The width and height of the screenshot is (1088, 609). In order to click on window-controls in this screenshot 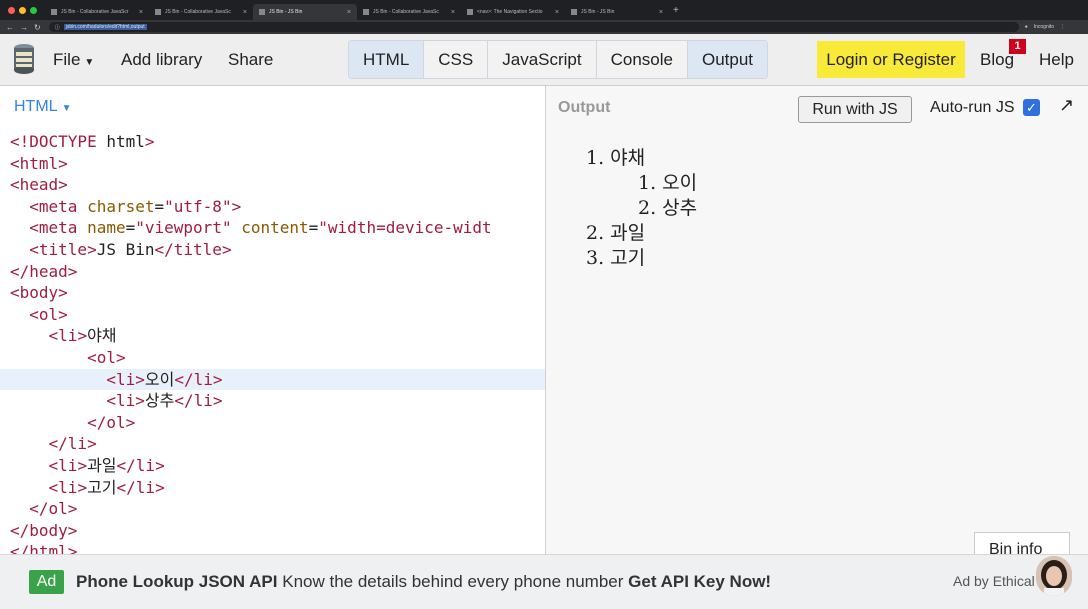, I will do `click(22, 10)`.